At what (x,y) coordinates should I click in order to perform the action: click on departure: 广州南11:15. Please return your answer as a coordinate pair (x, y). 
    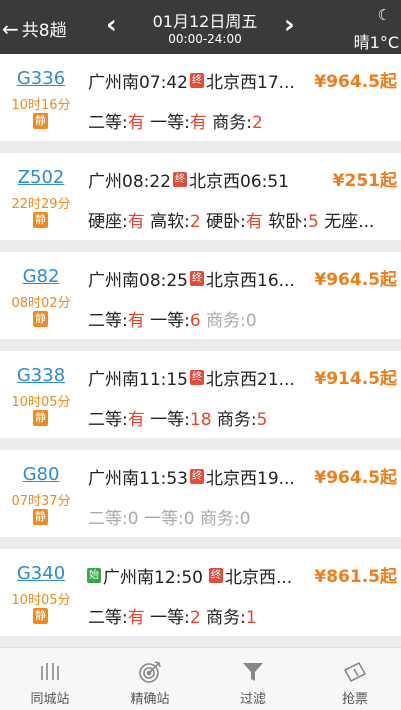
    Looking at the image, I should click on (138, 380).